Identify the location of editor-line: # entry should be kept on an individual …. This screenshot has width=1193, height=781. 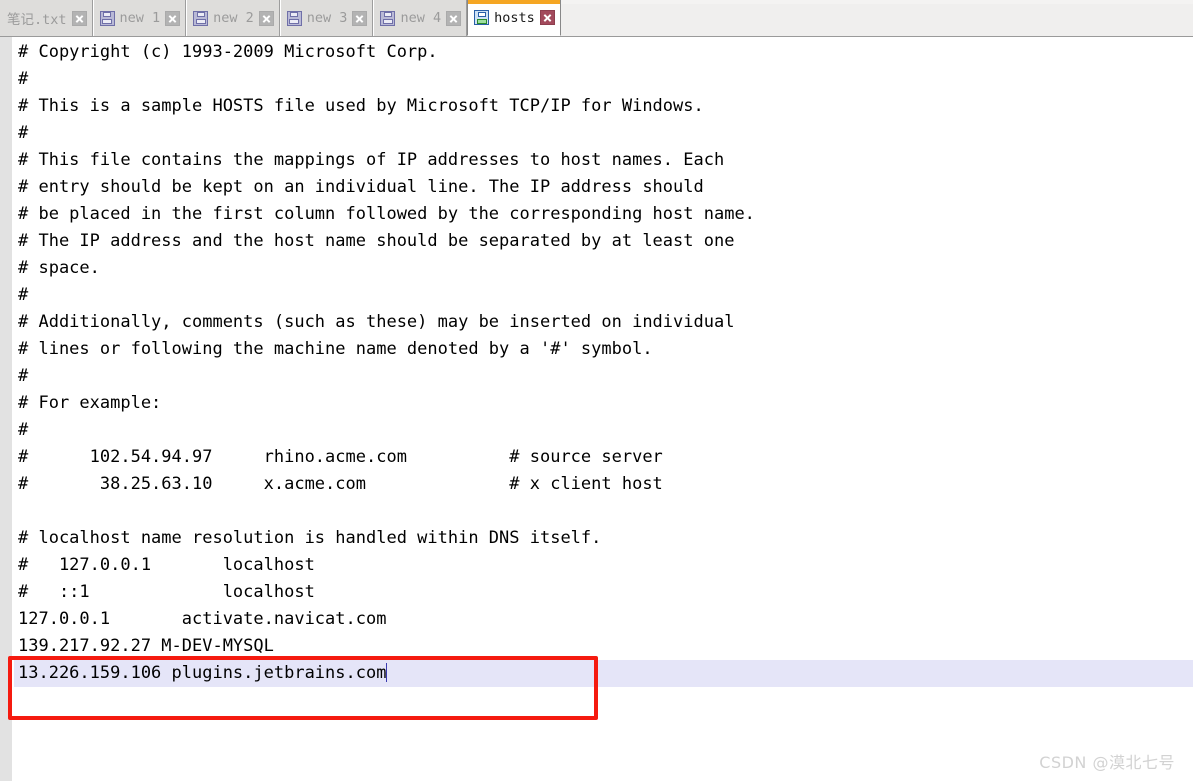
(603, 187).